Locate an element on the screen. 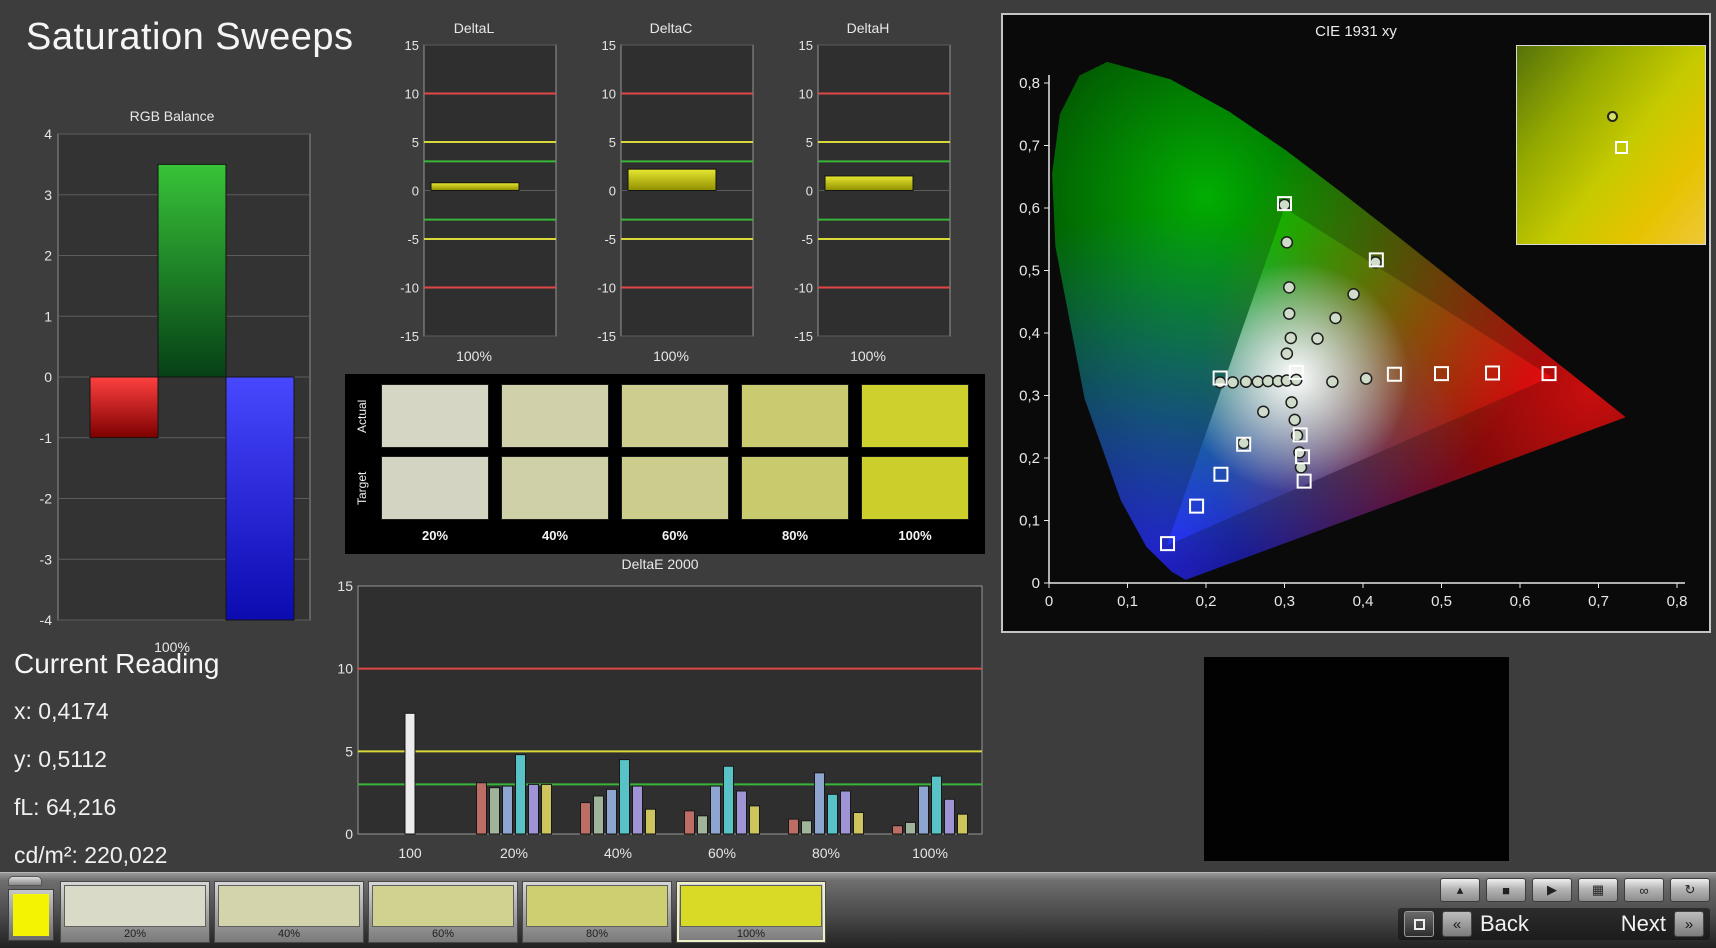 This screenshot has height=948, width=1716. swatch-label: 100% is located at coordinates (751, 934).